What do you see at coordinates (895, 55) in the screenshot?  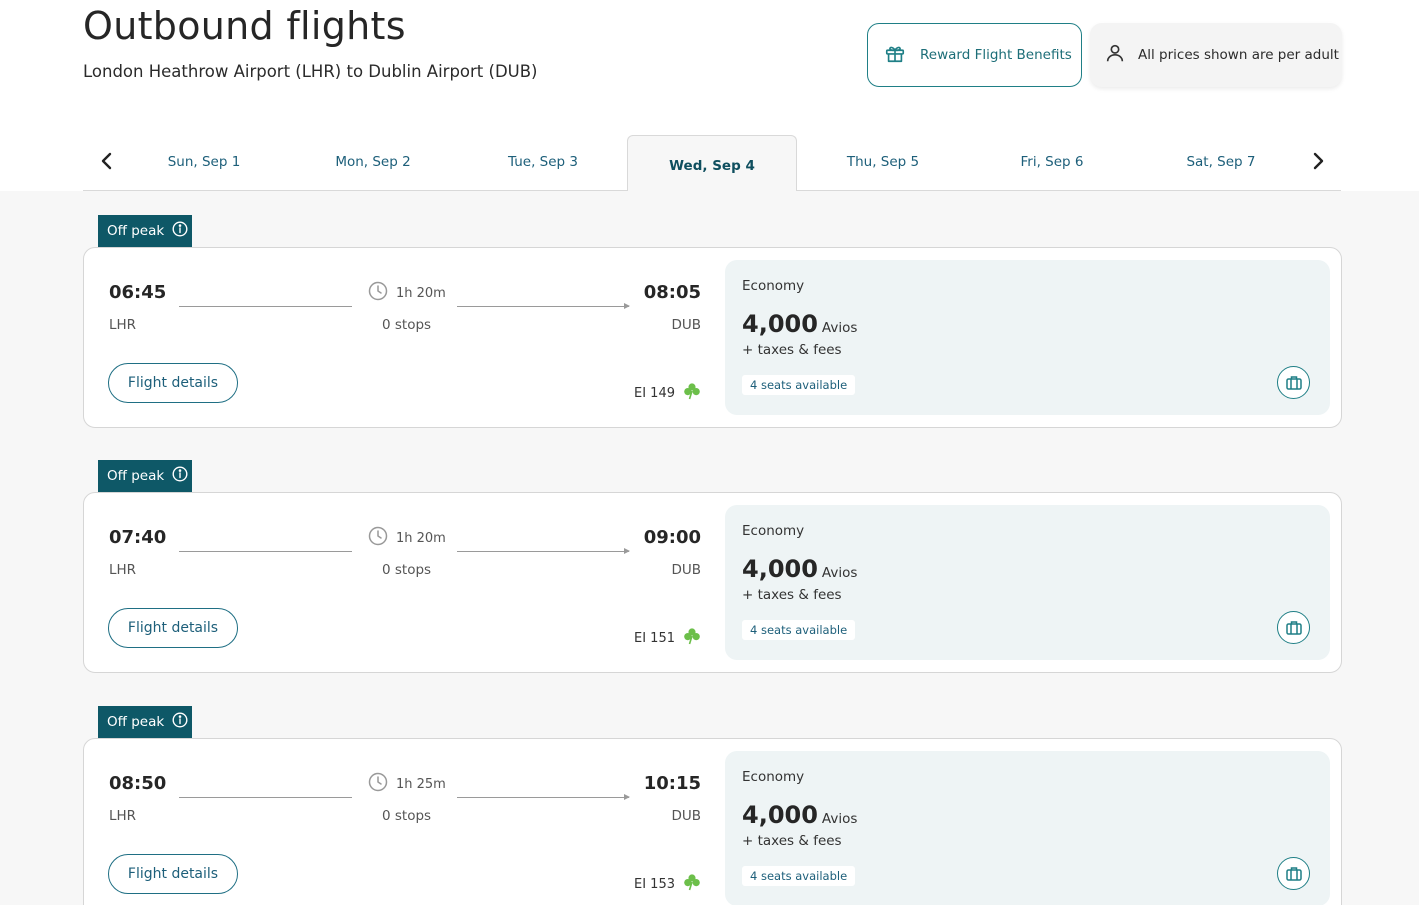 I see `gift-icon` at bounding box center [895, 55].